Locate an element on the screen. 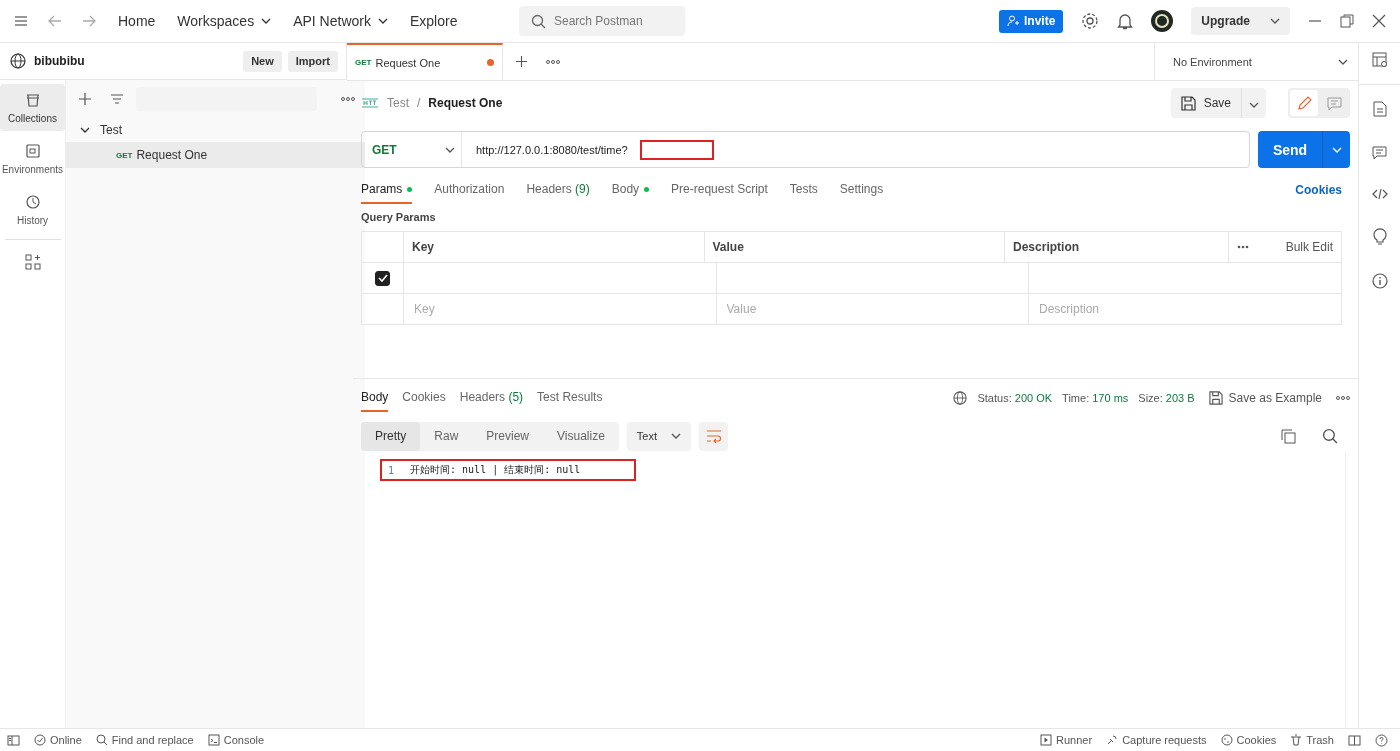 This screenshot has width=1400, height=751. avatar-icon is located at coordinates (1162, 21).